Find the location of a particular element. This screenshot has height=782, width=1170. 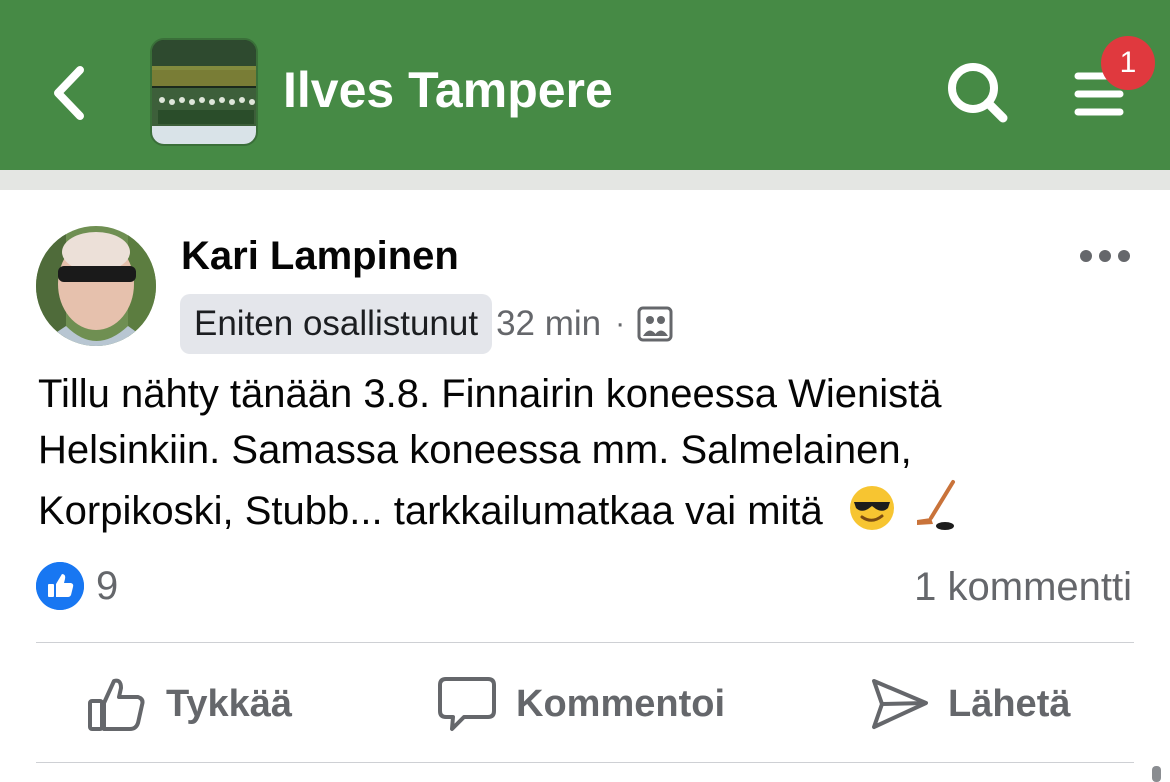

group-members-icon is located at coordinates (655, 324).